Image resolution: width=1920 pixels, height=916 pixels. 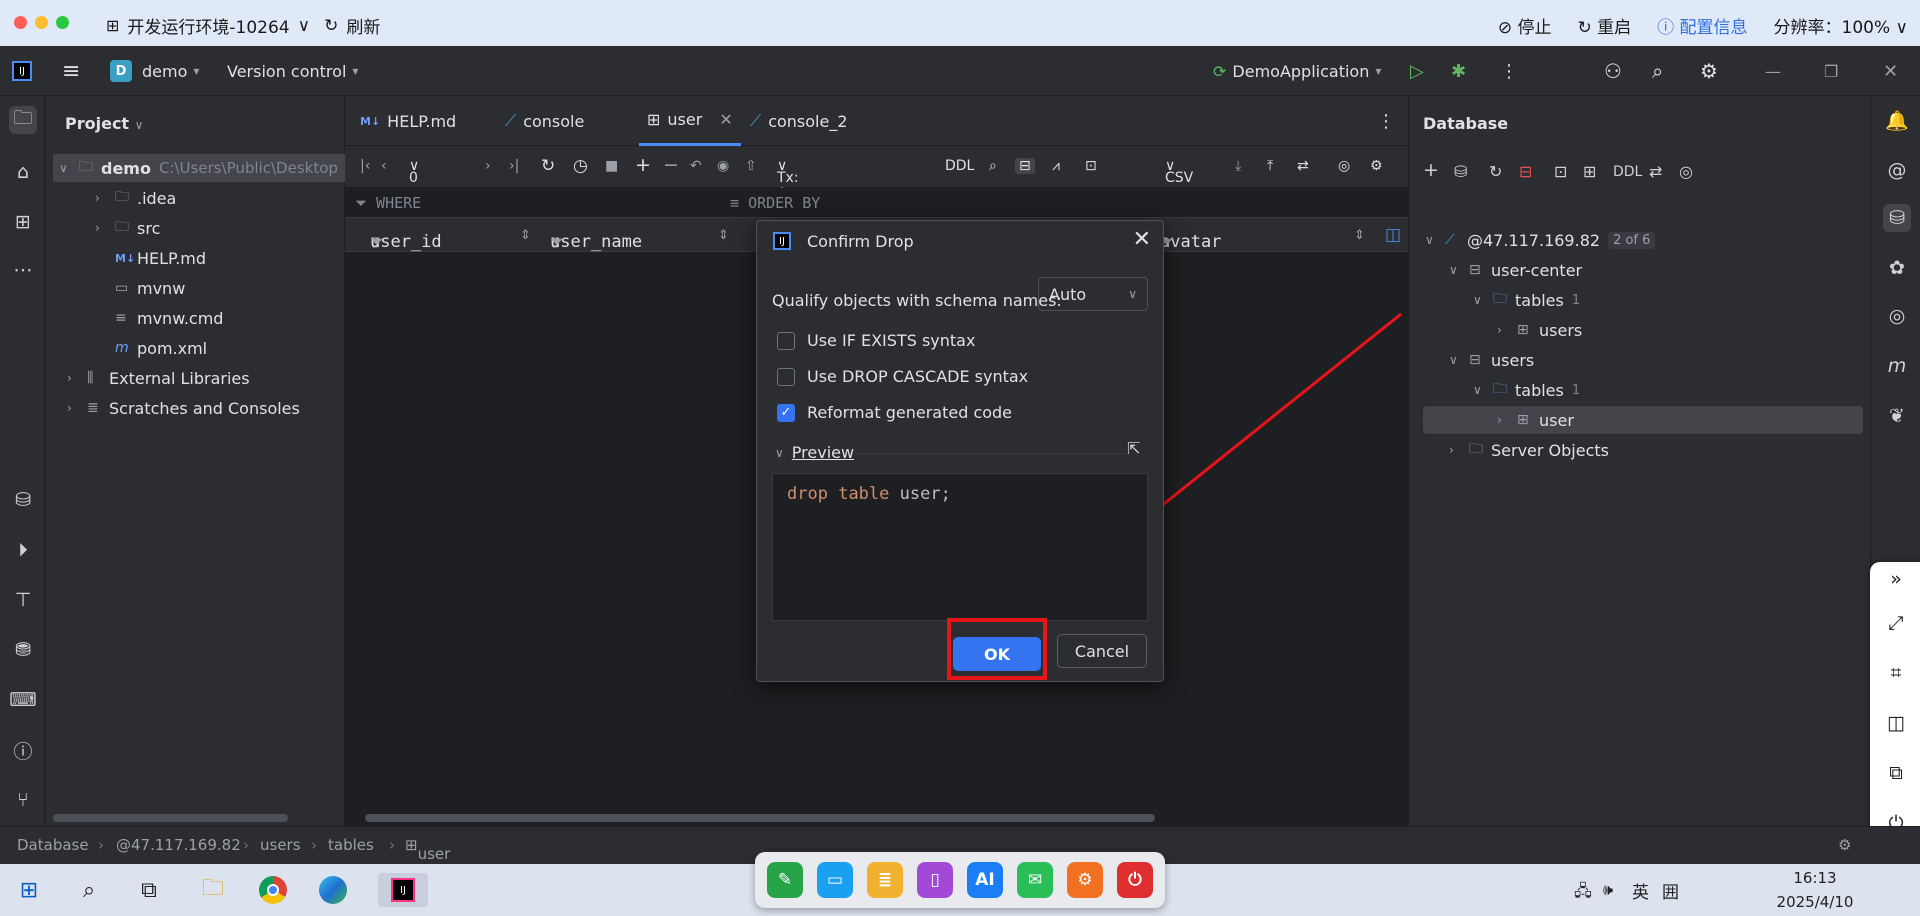 What do you see at coordinates (1640, 890) in the screenshot?
I see `input-language: 英` at bounding box center [1640, 890].